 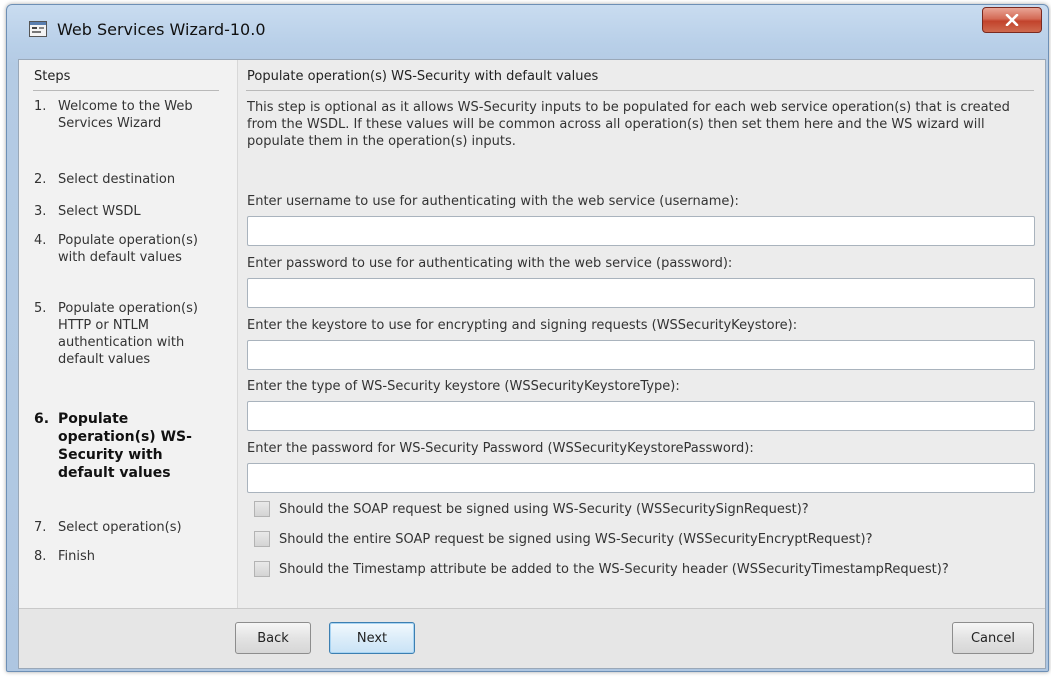 What do you see at coordinates (532, 638) in the screenshot?
I see `button-bar: Back Next Cancel` at bounding box center [532, 638].